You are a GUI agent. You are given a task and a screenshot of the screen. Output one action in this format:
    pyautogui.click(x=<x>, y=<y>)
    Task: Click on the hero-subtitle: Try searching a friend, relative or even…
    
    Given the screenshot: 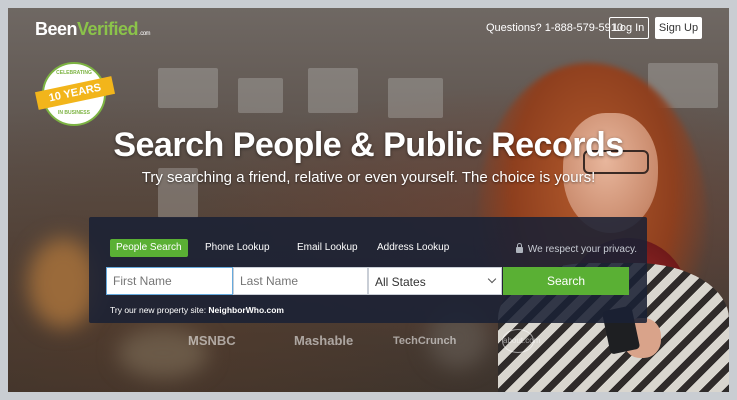 What is the action you would take?
    pyautogui.click(x=368, y=177)
    